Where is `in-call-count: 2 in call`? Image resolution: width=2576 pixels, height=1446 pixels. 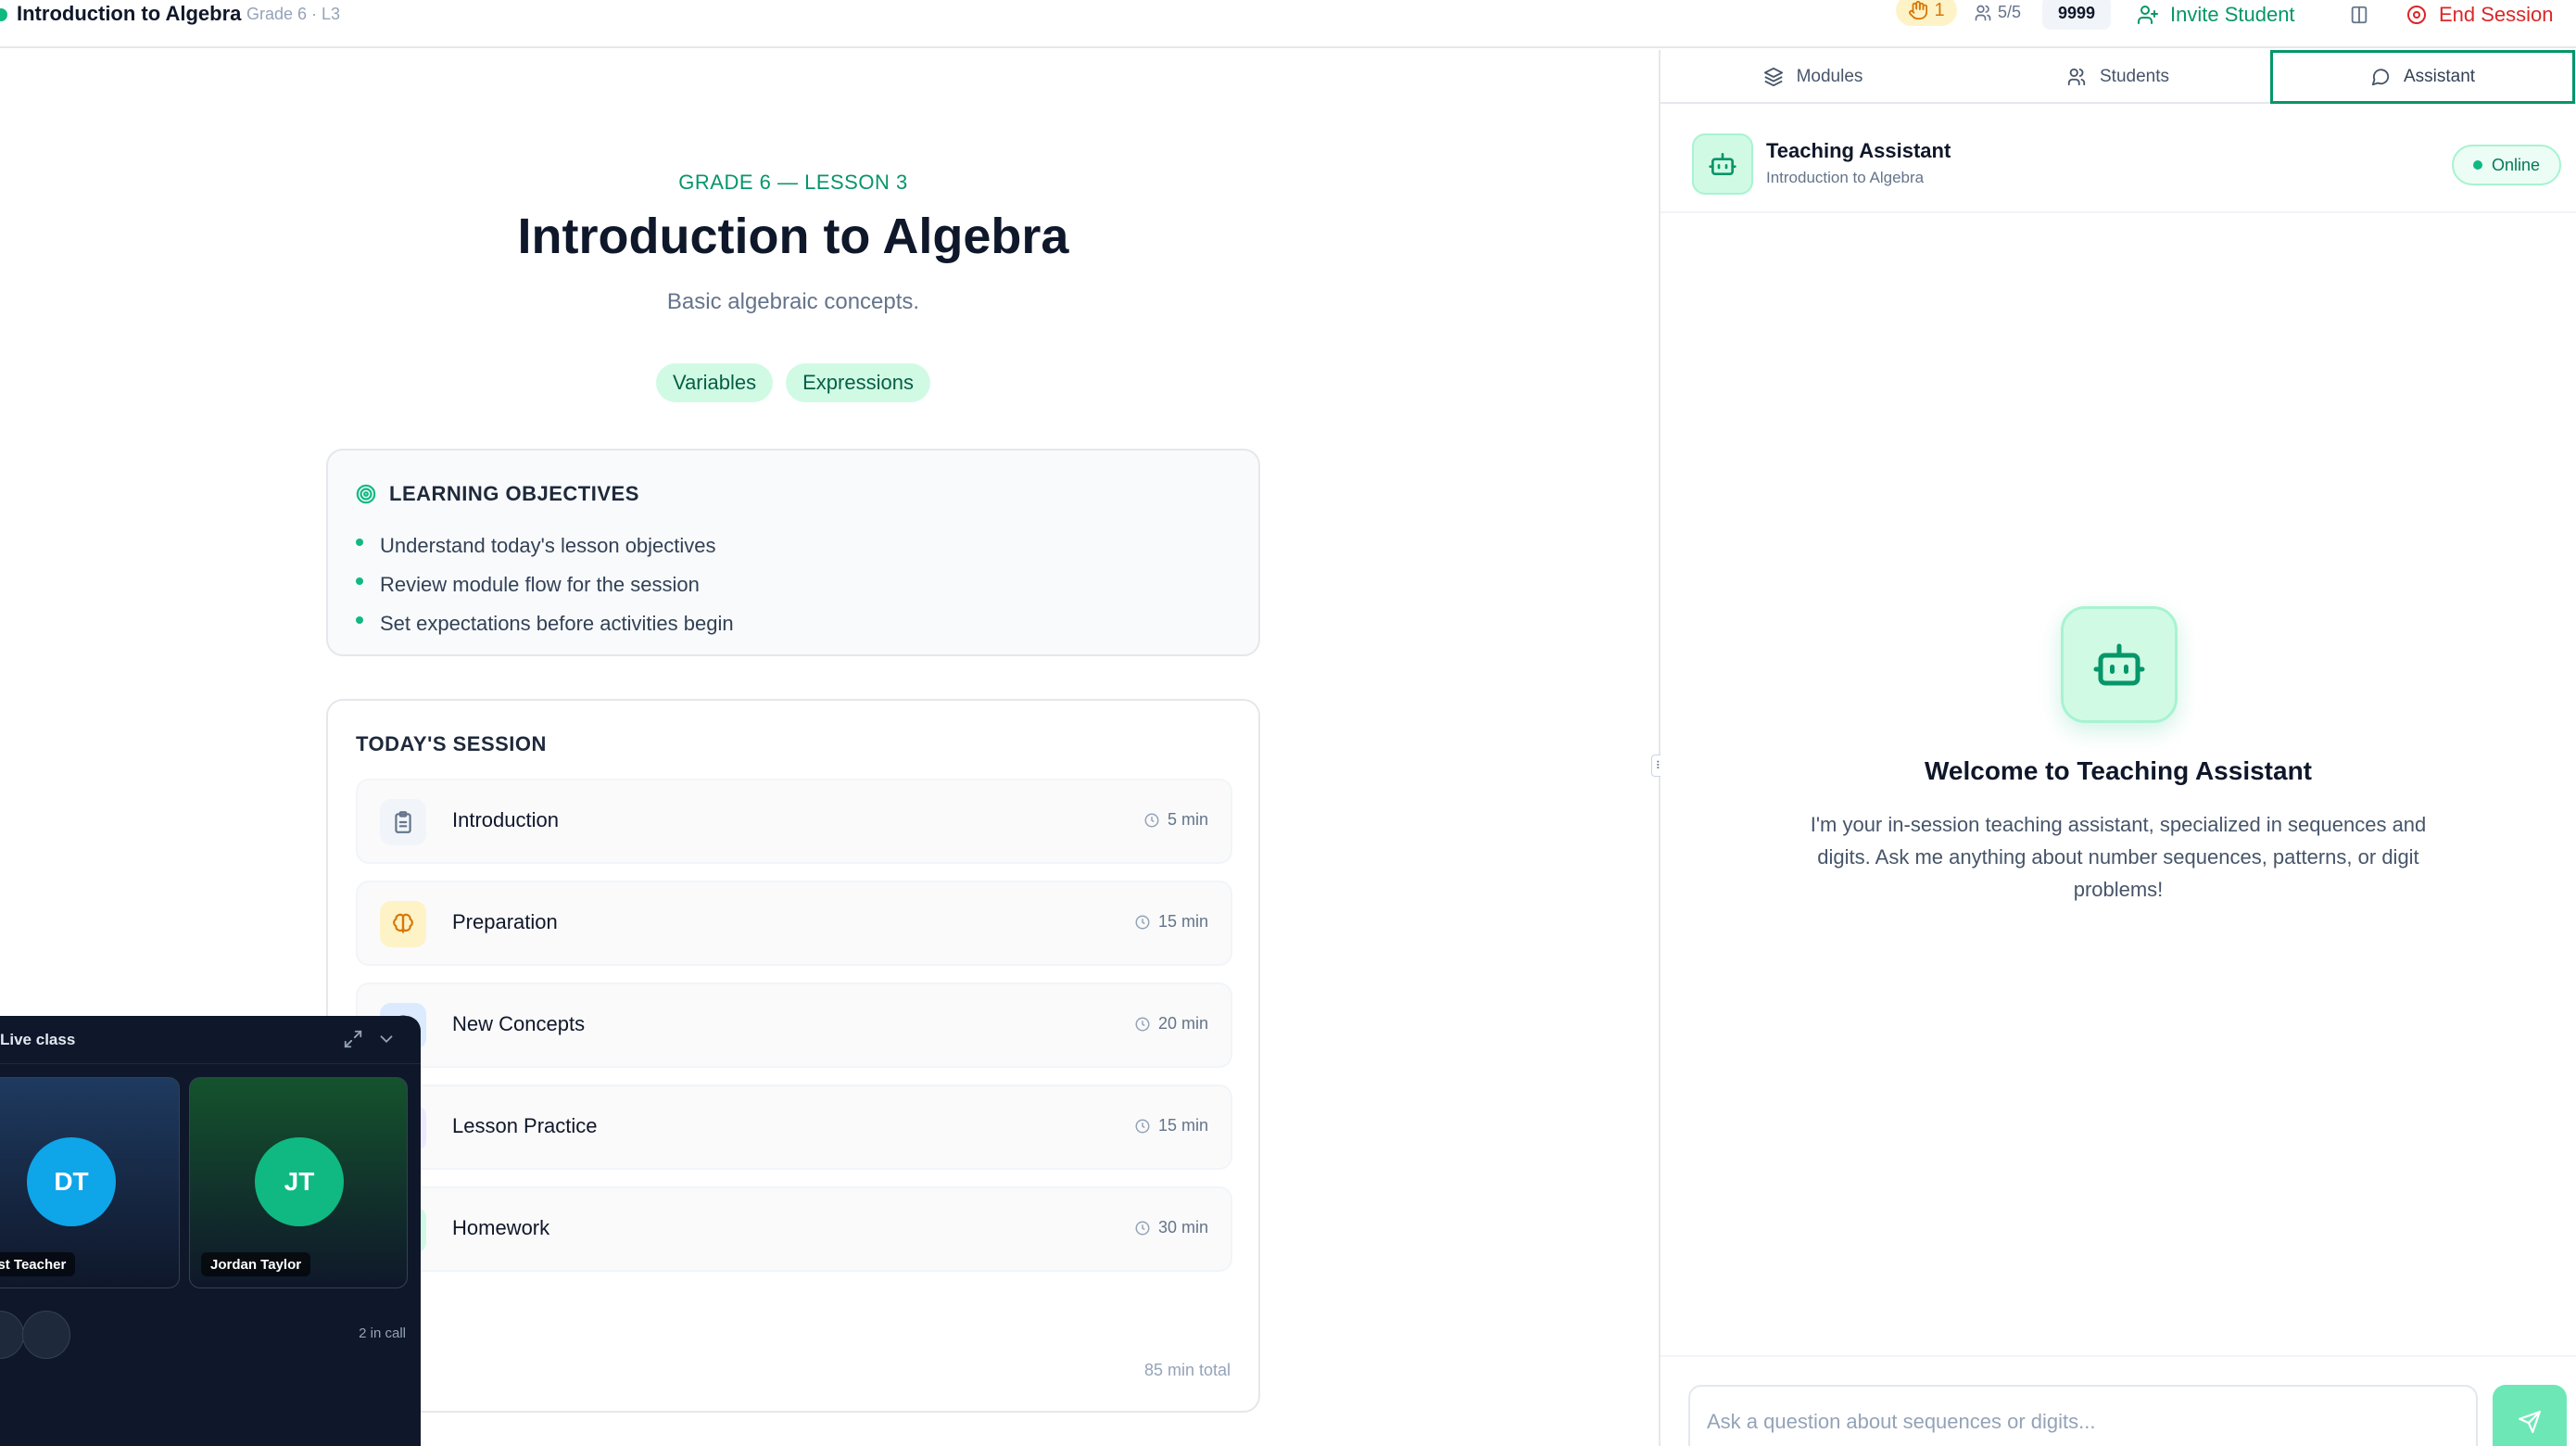
in-call-count: 2 in call is located at coordinates (383, 1333).